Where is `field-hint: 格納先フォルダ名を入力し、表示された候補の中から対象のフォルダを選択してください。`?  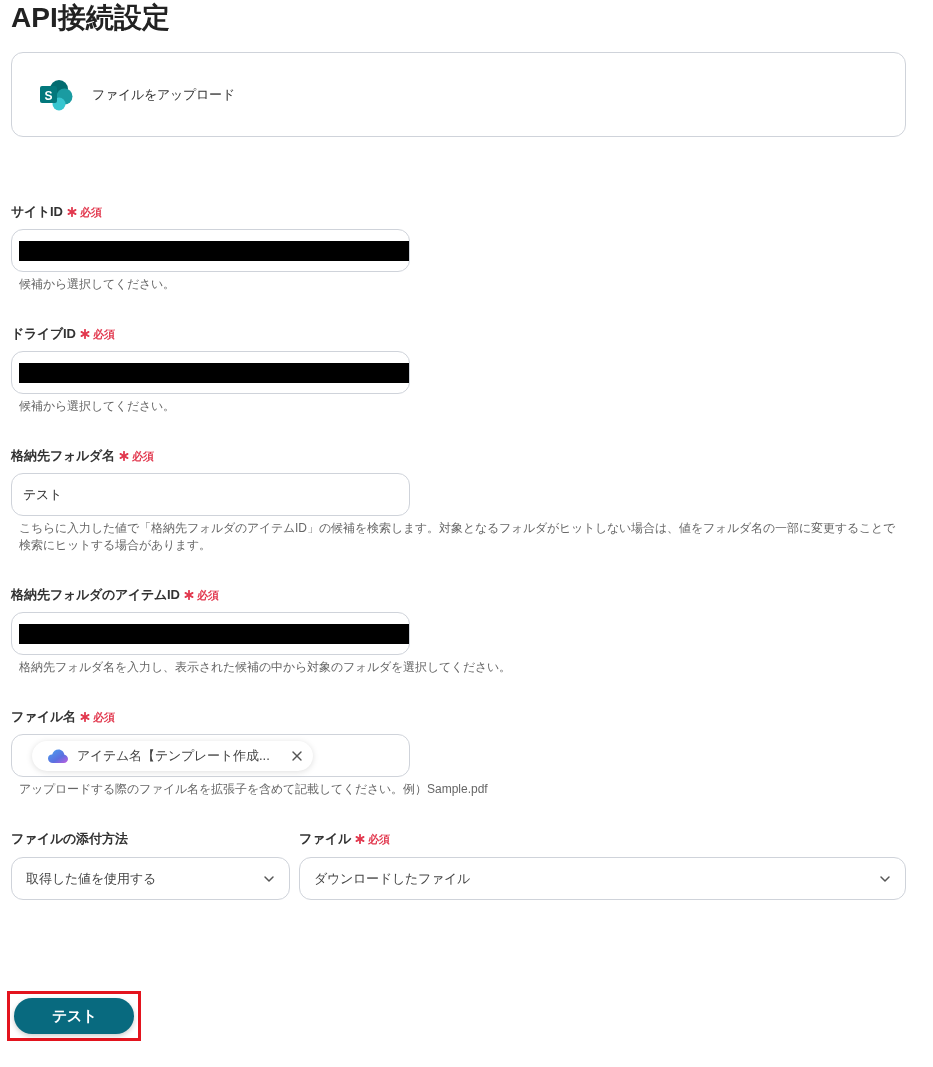 field-hint: 格納先フォルダ名を入力し、表示された候補の中から対象のフォルダを選択してください。 is located at coordinates (265, 667).